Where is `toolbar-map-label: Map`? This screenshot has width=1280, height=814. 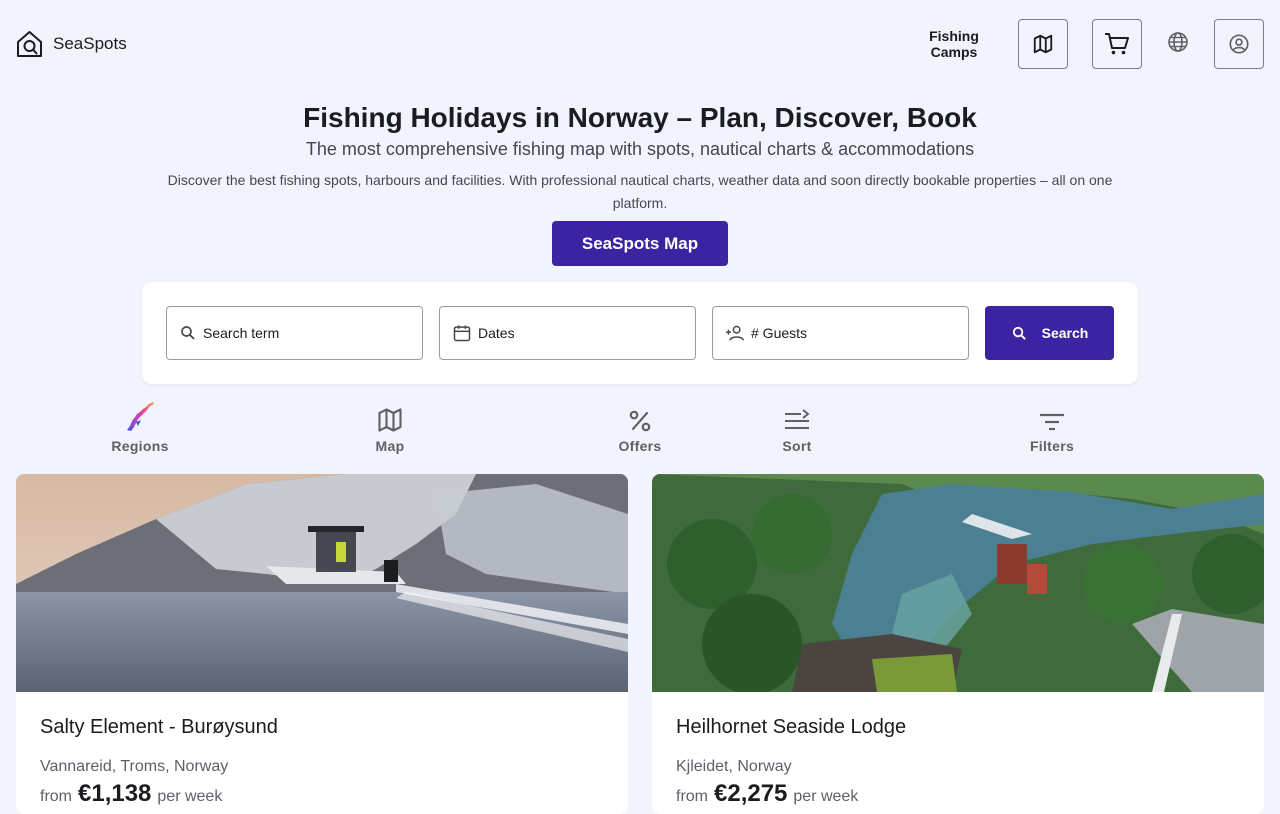 toolbar-map-label: Map is located at coordinates (390, 446).